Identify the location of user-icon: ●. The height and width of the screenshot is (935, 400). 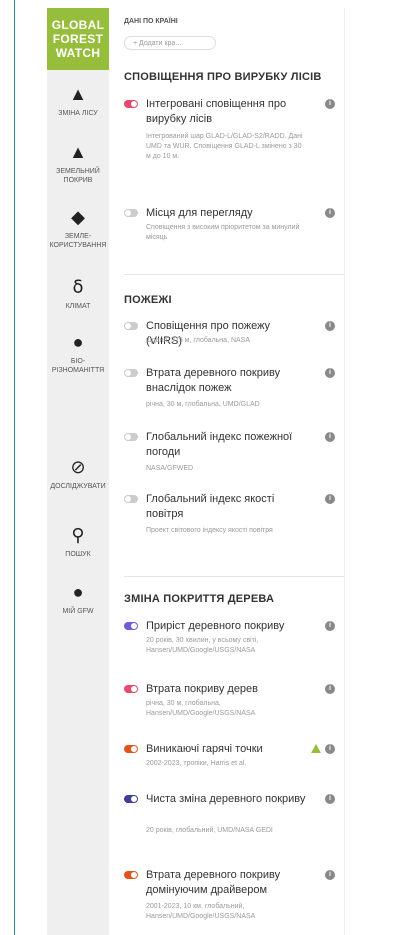
(78, 592).